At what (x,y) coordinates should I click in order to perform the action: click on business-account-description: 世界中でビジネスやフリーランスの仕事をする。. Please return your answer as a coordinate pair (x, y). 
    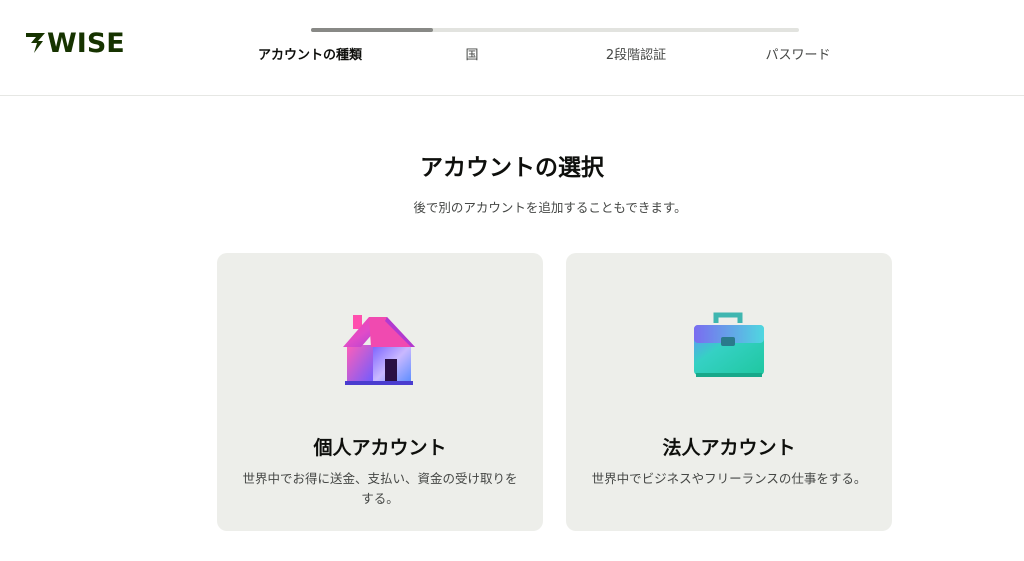
    Looking at the image, I should click on (729, 478).